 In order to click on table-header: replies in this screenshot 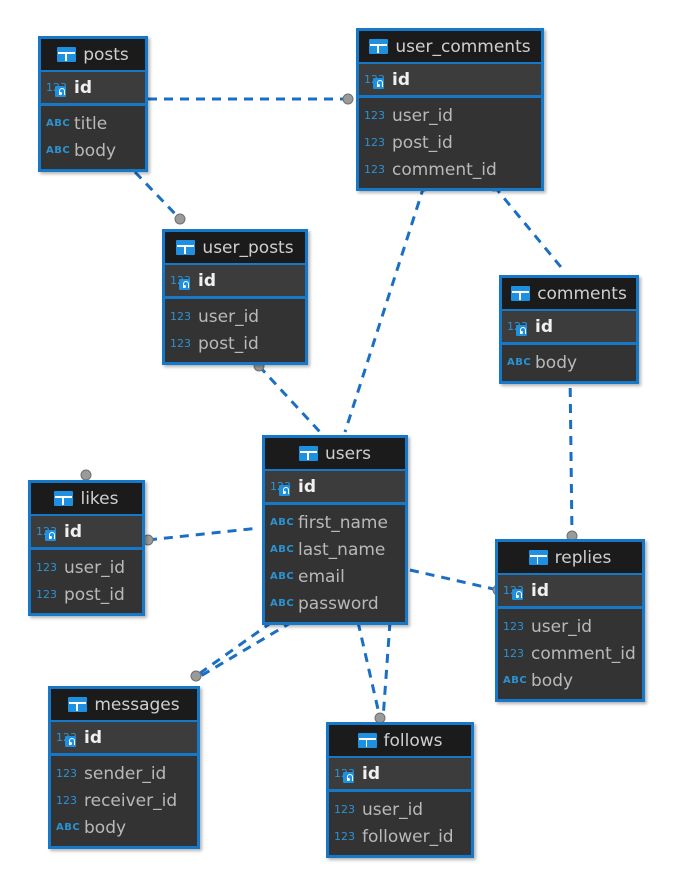, I will do `click(570, 558)`.